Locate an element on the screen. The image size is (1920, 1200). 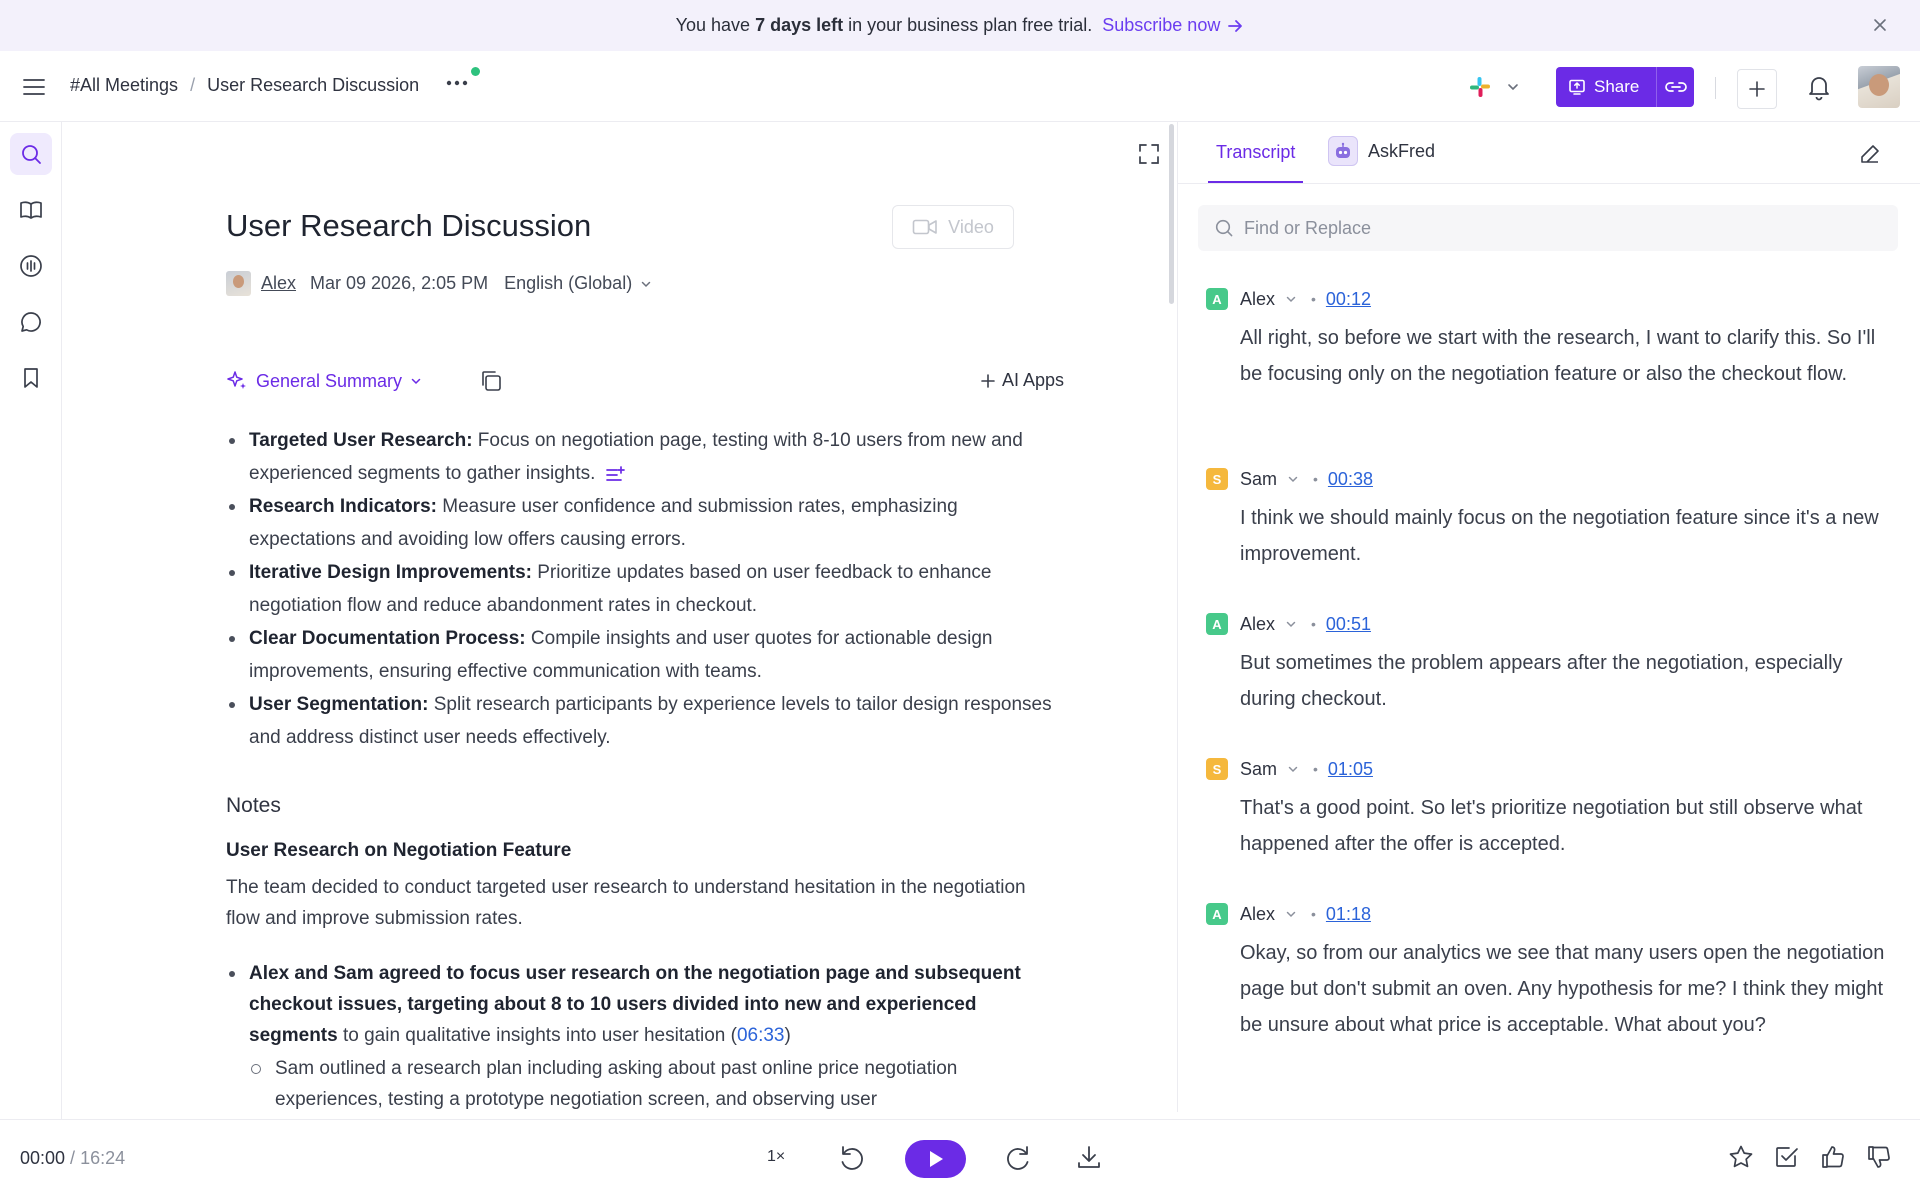
notes-timestamp-link: 06:33 is located at coordinates (761, 1035).